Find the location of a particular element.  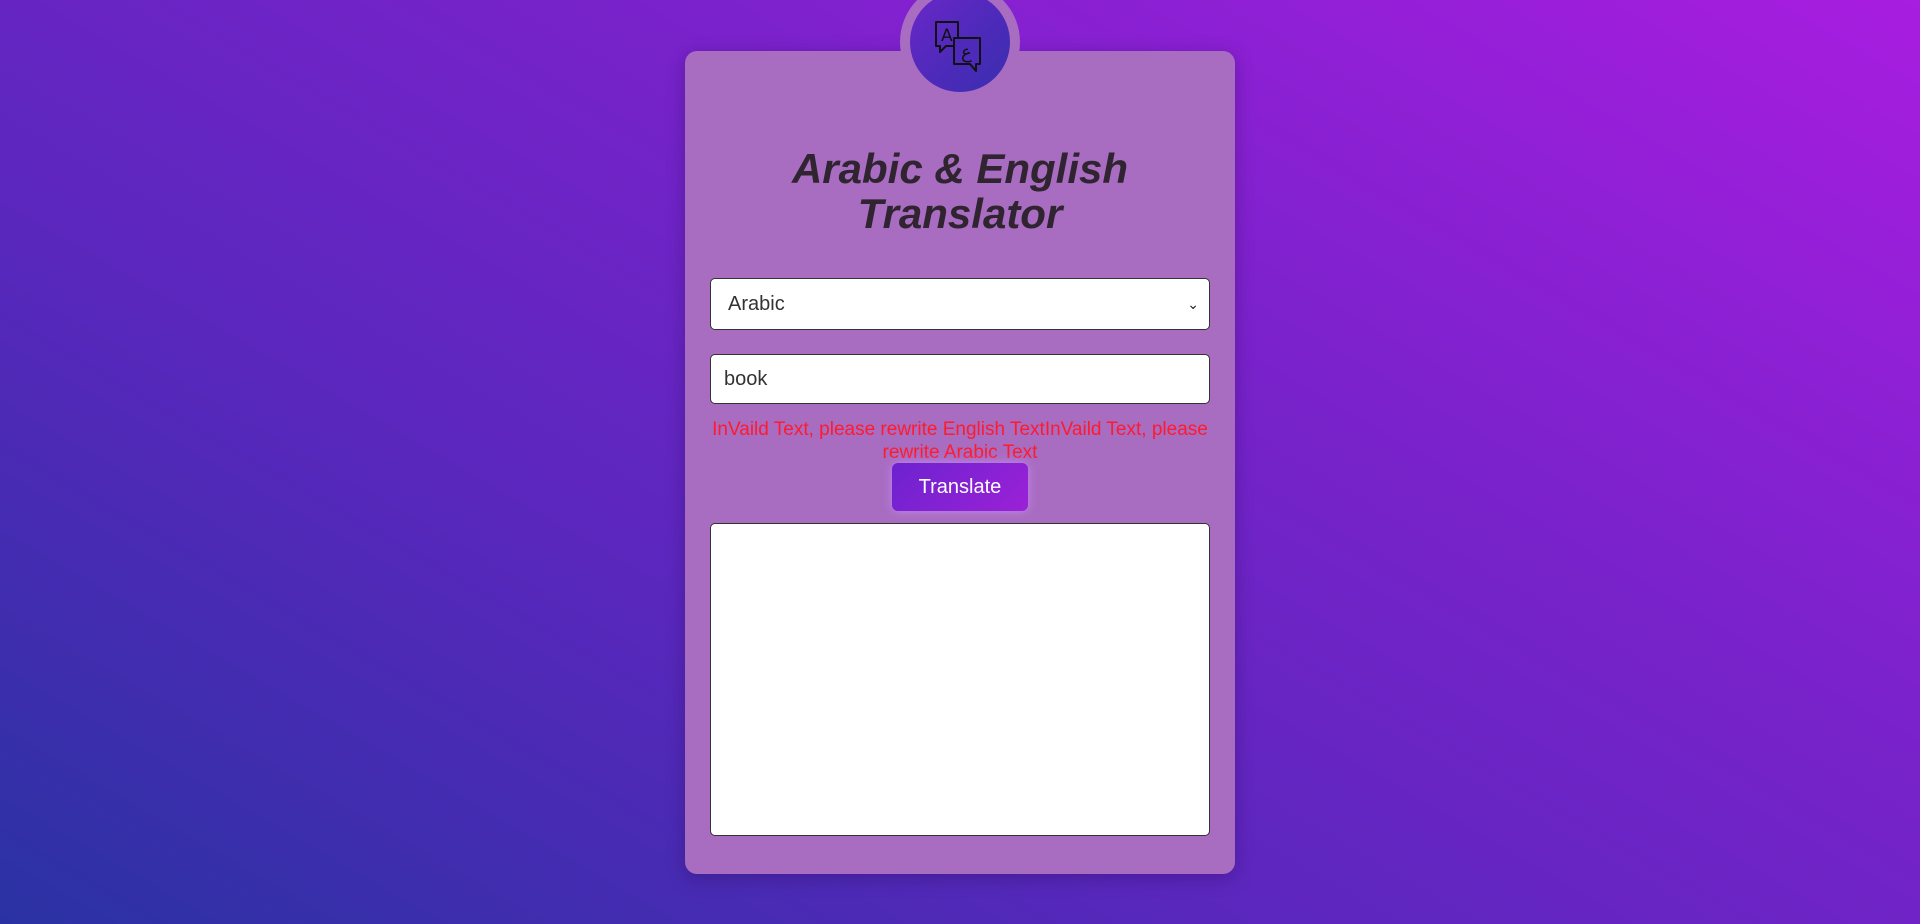

source-text-input is located at coordinates (960, 379).